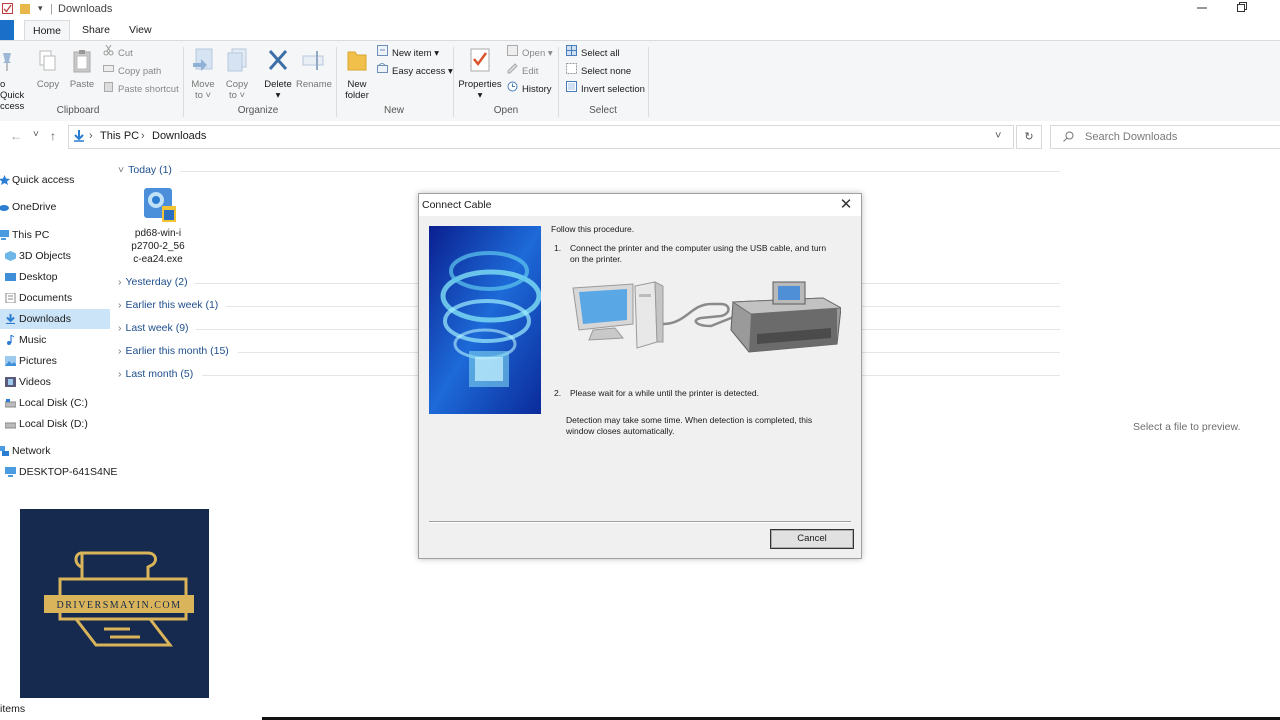  I want to click on properties-button: Properties ▾, so click(480, 74).